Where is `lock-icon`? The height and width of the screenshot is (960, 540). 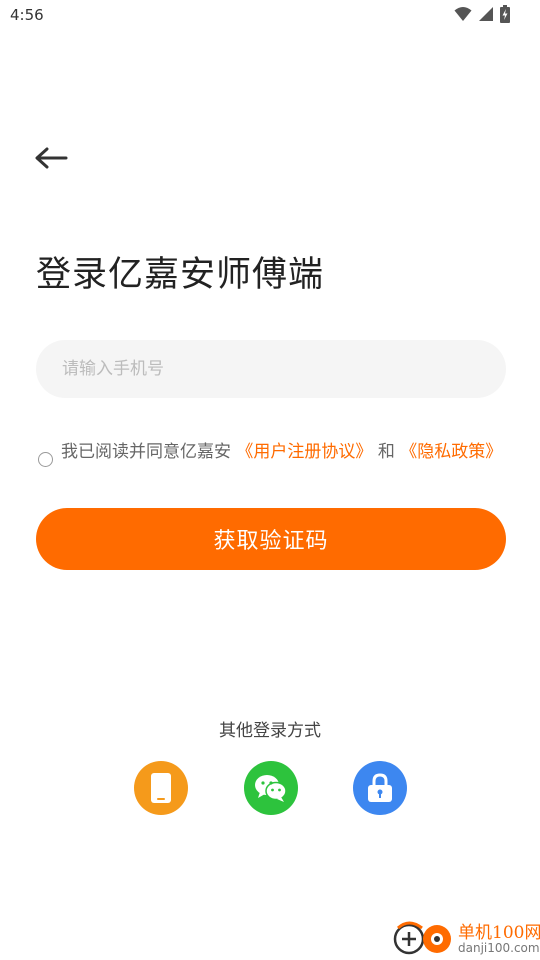 lock-icon is located at coordinates (380, 787).